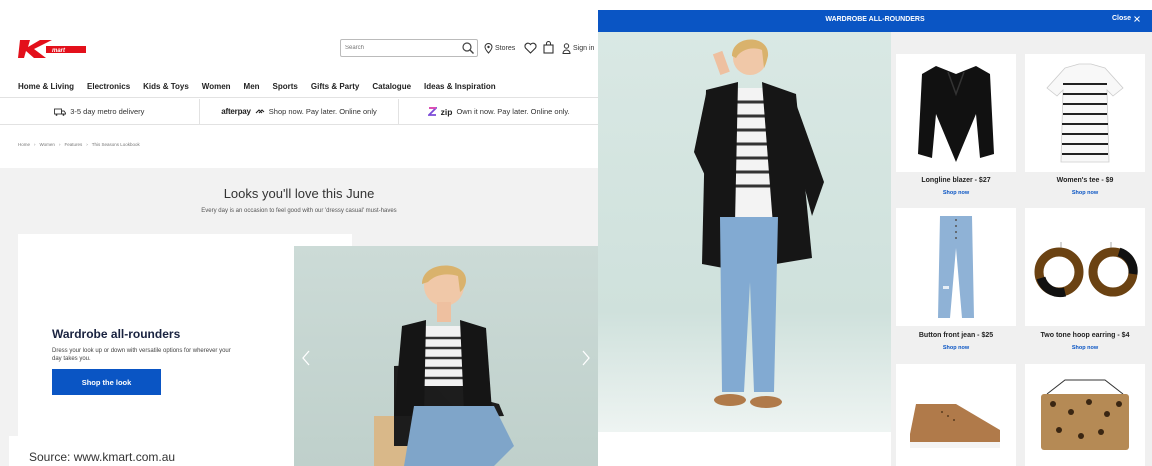 The image size is (1152, 466). What do you see at coordinates (108, 86) in the screenshot?
I see `nav-electronics: Electronics` at bounding box center [108, 86].